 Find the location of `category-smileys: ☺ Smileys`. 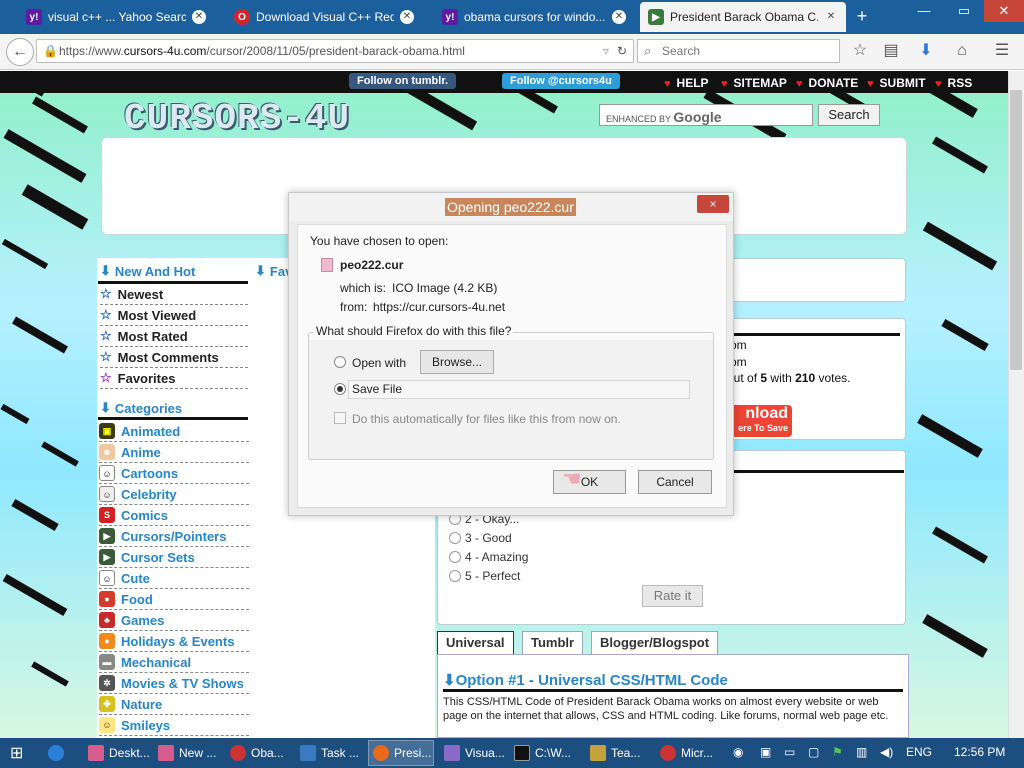

category-smileys: ☺ Smileys is located at coordinates (174, 725).